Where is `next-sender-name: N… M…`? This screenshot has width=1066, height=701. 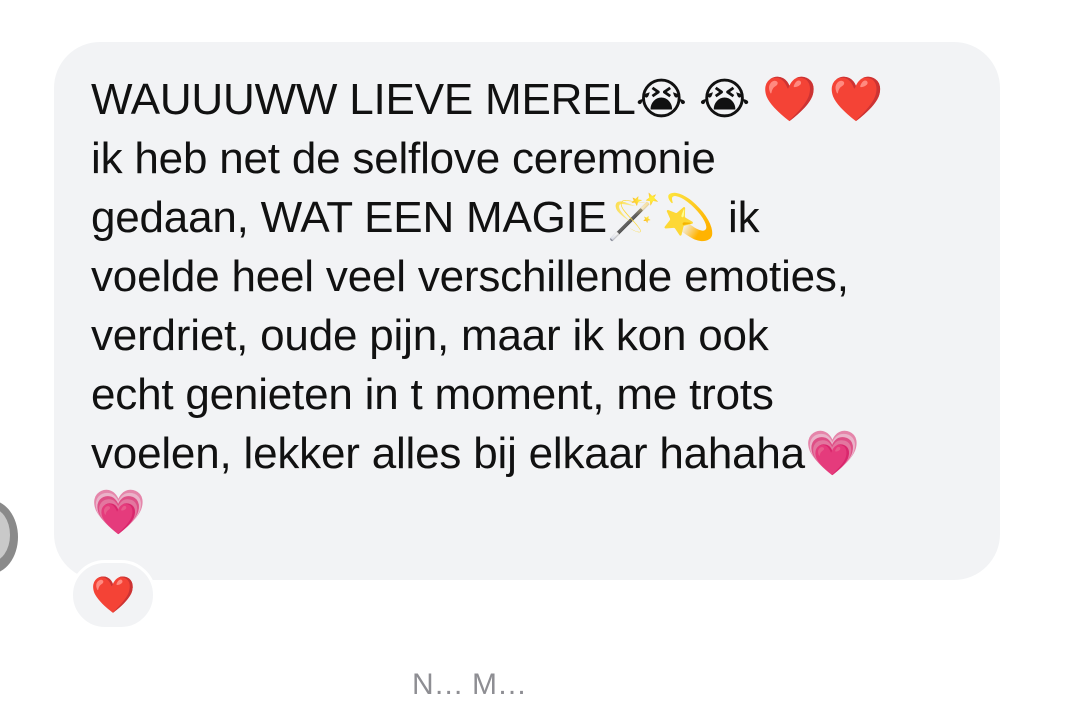 next-sender-name: N… M… is located at coordinates (469, 684).